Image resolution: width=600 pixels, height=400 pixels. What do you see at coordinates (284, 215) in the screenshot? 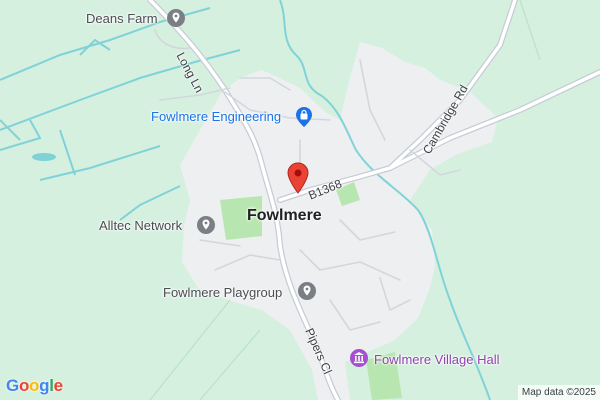
I see `town-label: Fowlmere` at bounding box center [284, 215].